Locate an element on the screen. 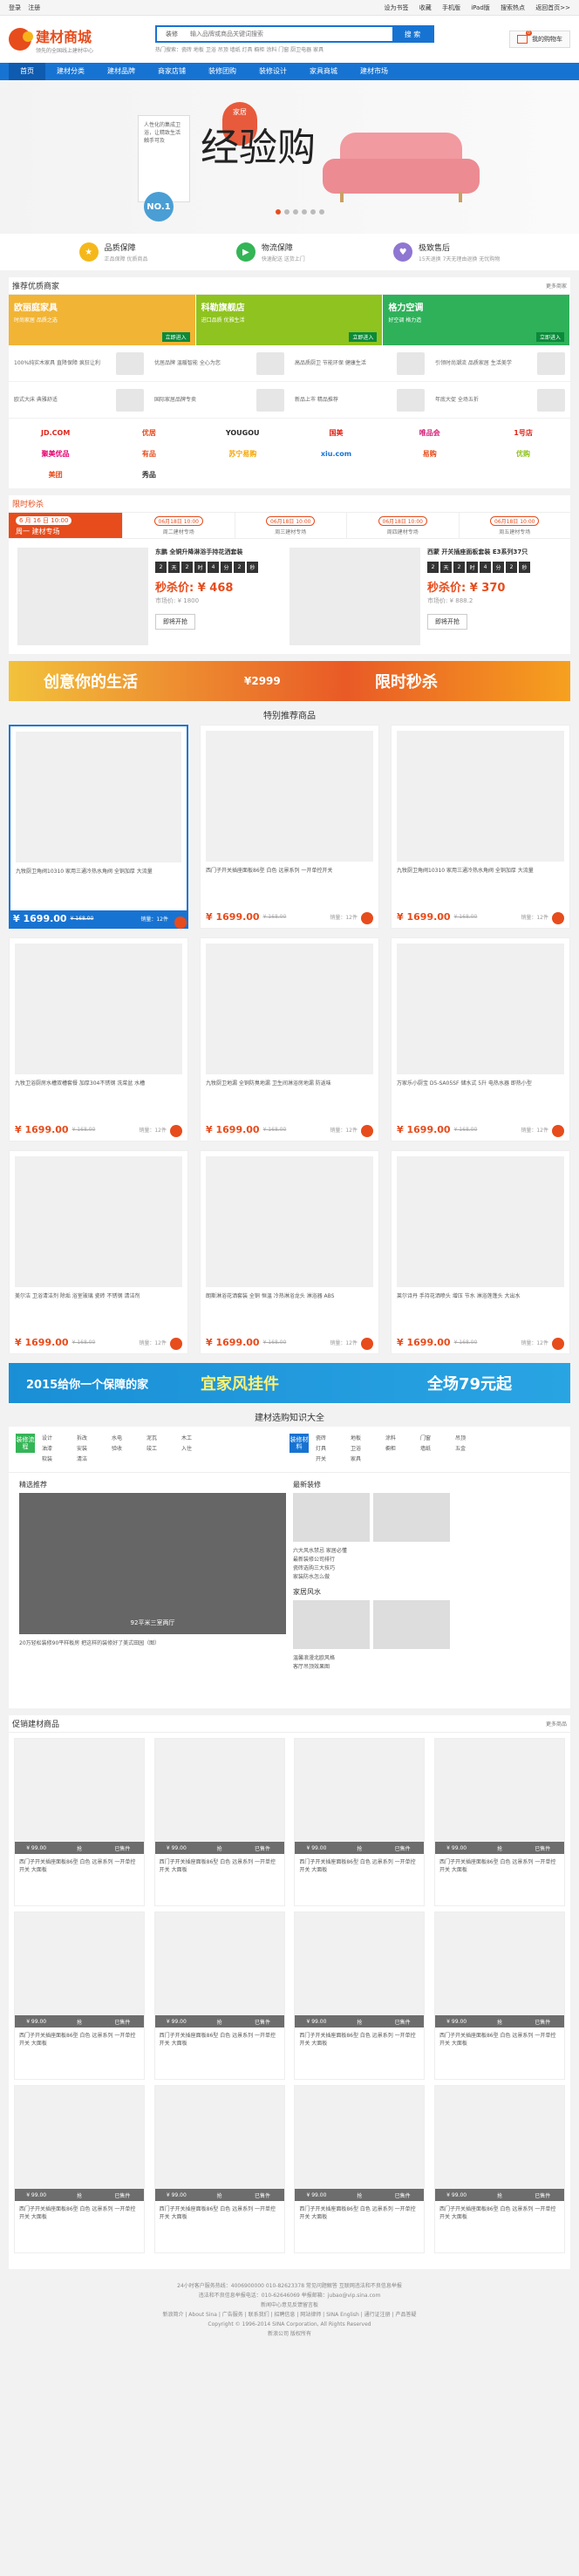  hot-search-words: 热门搜索：瓷砖 地板 卫浴 吊顶 墙纸 灯具 橱柜 涂料 门窗 厨卫电器 家具 is located at coordinates (294, 49).